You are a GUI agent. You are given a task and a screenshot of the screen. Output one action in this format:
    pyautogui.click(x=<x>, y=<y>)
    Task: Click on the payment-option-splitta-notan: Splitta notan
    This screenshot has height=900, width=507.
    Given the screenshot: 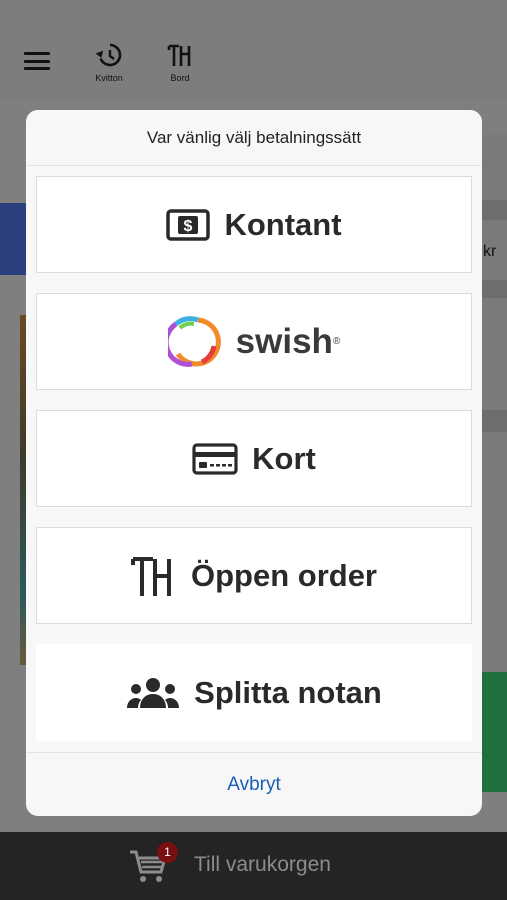 What is the action you would take?
    pyautogui.click(x=254, y=692)
    